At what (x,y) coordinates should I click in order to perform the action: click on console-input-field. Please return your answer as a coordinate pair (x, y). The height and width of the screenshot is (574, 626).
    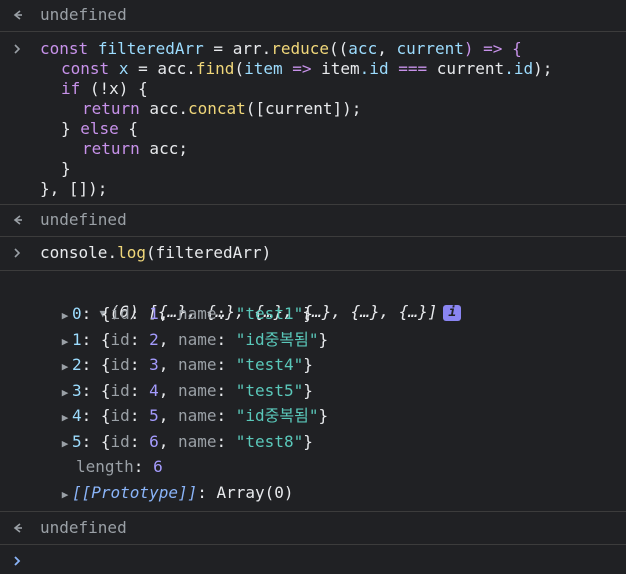
    Looking at the image, I should click on (333, 561).